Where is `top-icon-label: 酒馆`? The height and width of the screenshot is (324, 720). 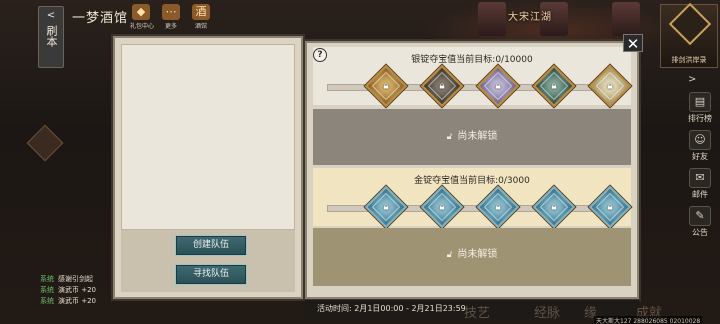 top-icon-label: 酒馆 is located at coordinates (200, 26).